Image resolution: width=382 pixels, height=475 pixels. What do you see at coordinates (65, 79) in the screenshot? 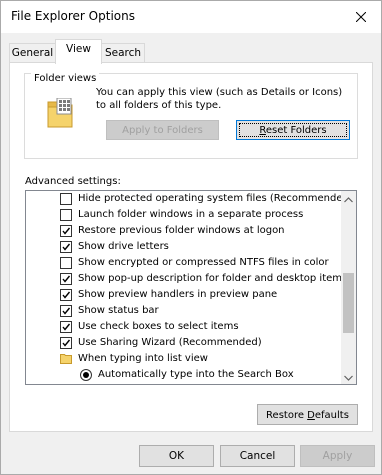
I see `folder-views-title: Folder views` at bounding box center [65, 79].